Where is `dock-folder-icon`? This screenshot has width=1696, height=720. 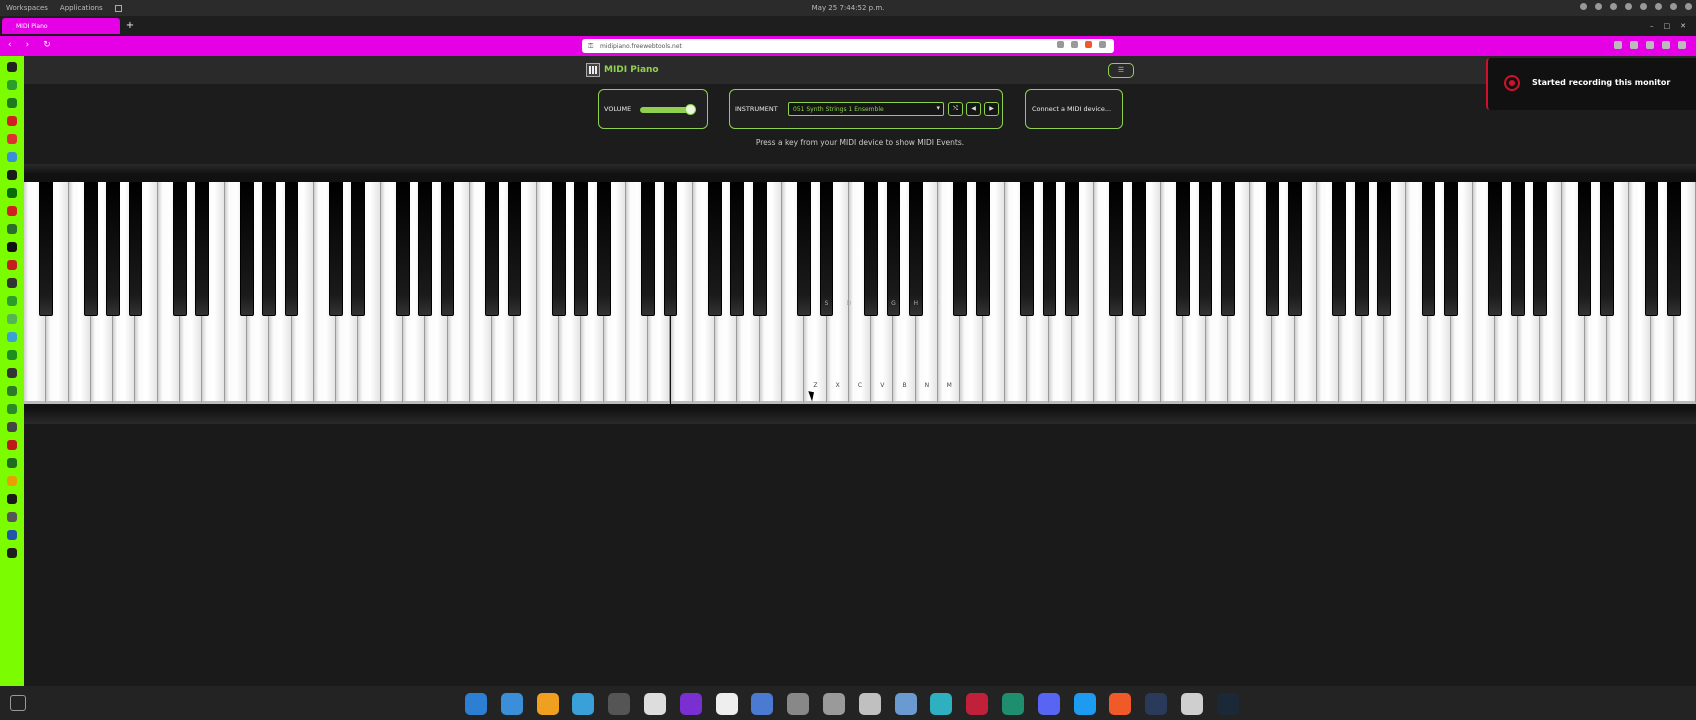 dock-folder-icon is located at coordinates (941, 704).